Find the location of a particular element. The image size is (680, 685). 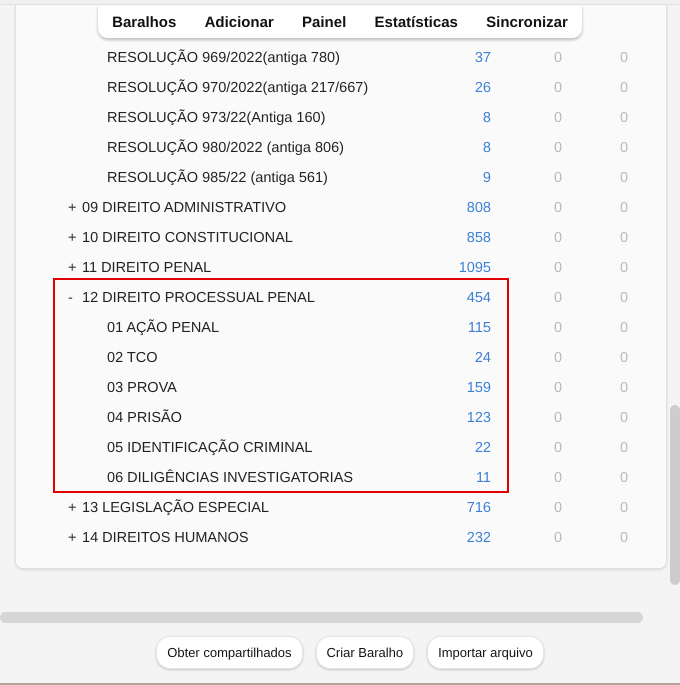

new-count: 1095 is located at coordinates (474, 268).